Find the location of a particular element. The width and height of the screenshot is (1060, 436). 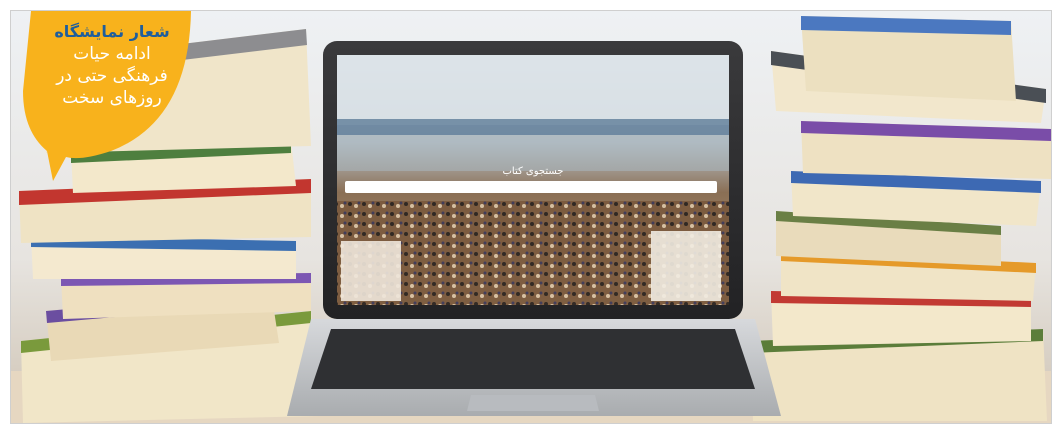

badge-title: شعار نمایشگاه is located at coordinates (112, 31).